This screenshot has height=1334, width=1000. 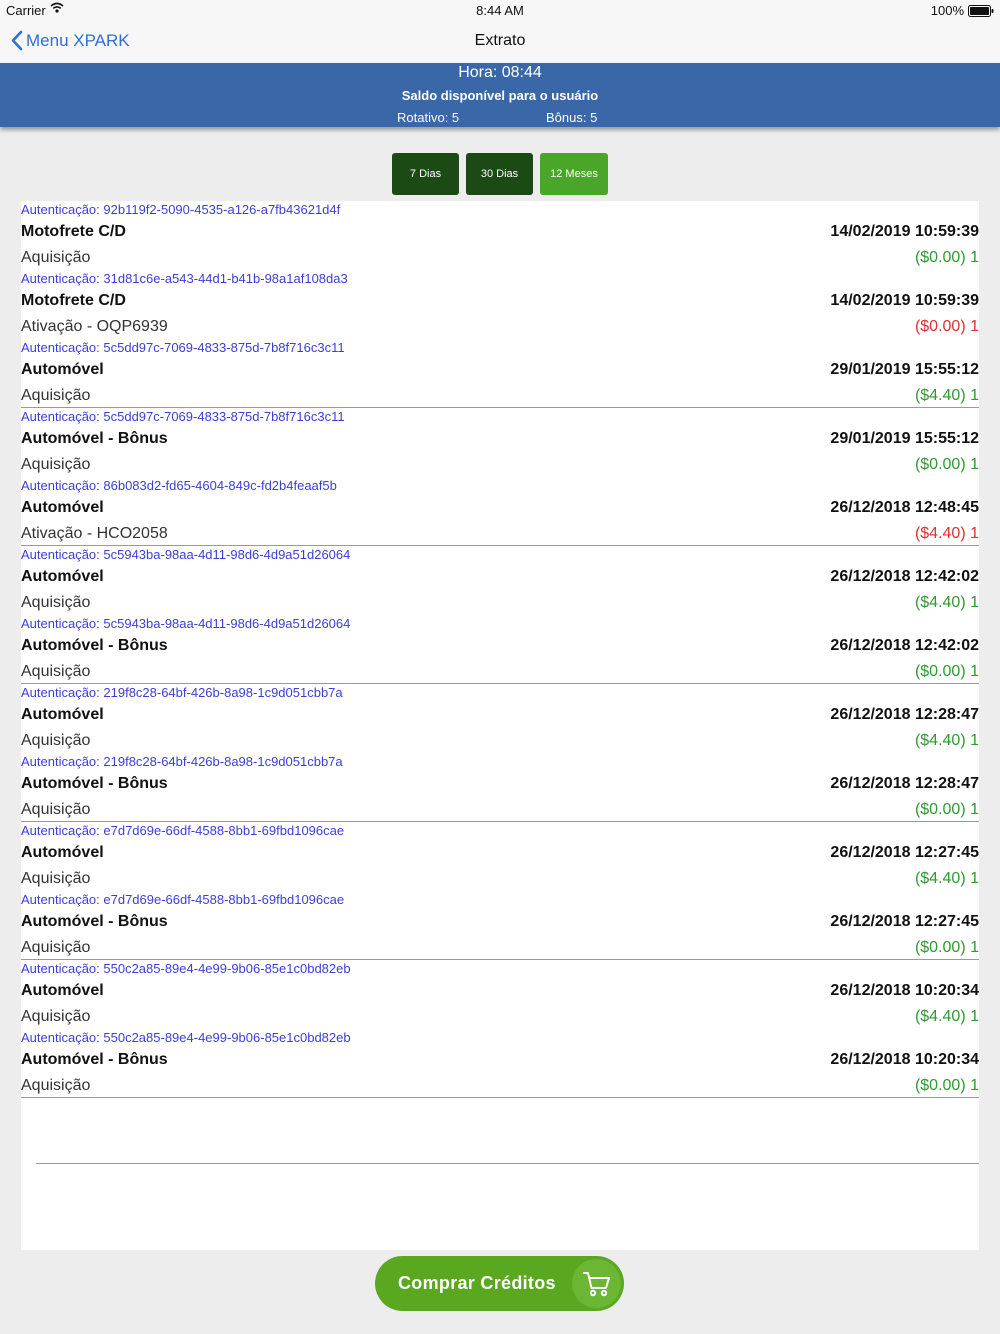 What do you see at coordinates (572, 117) in the screenshot?
I see `bonus-balance: Bônus: 5` at bounding box center [572, 117].